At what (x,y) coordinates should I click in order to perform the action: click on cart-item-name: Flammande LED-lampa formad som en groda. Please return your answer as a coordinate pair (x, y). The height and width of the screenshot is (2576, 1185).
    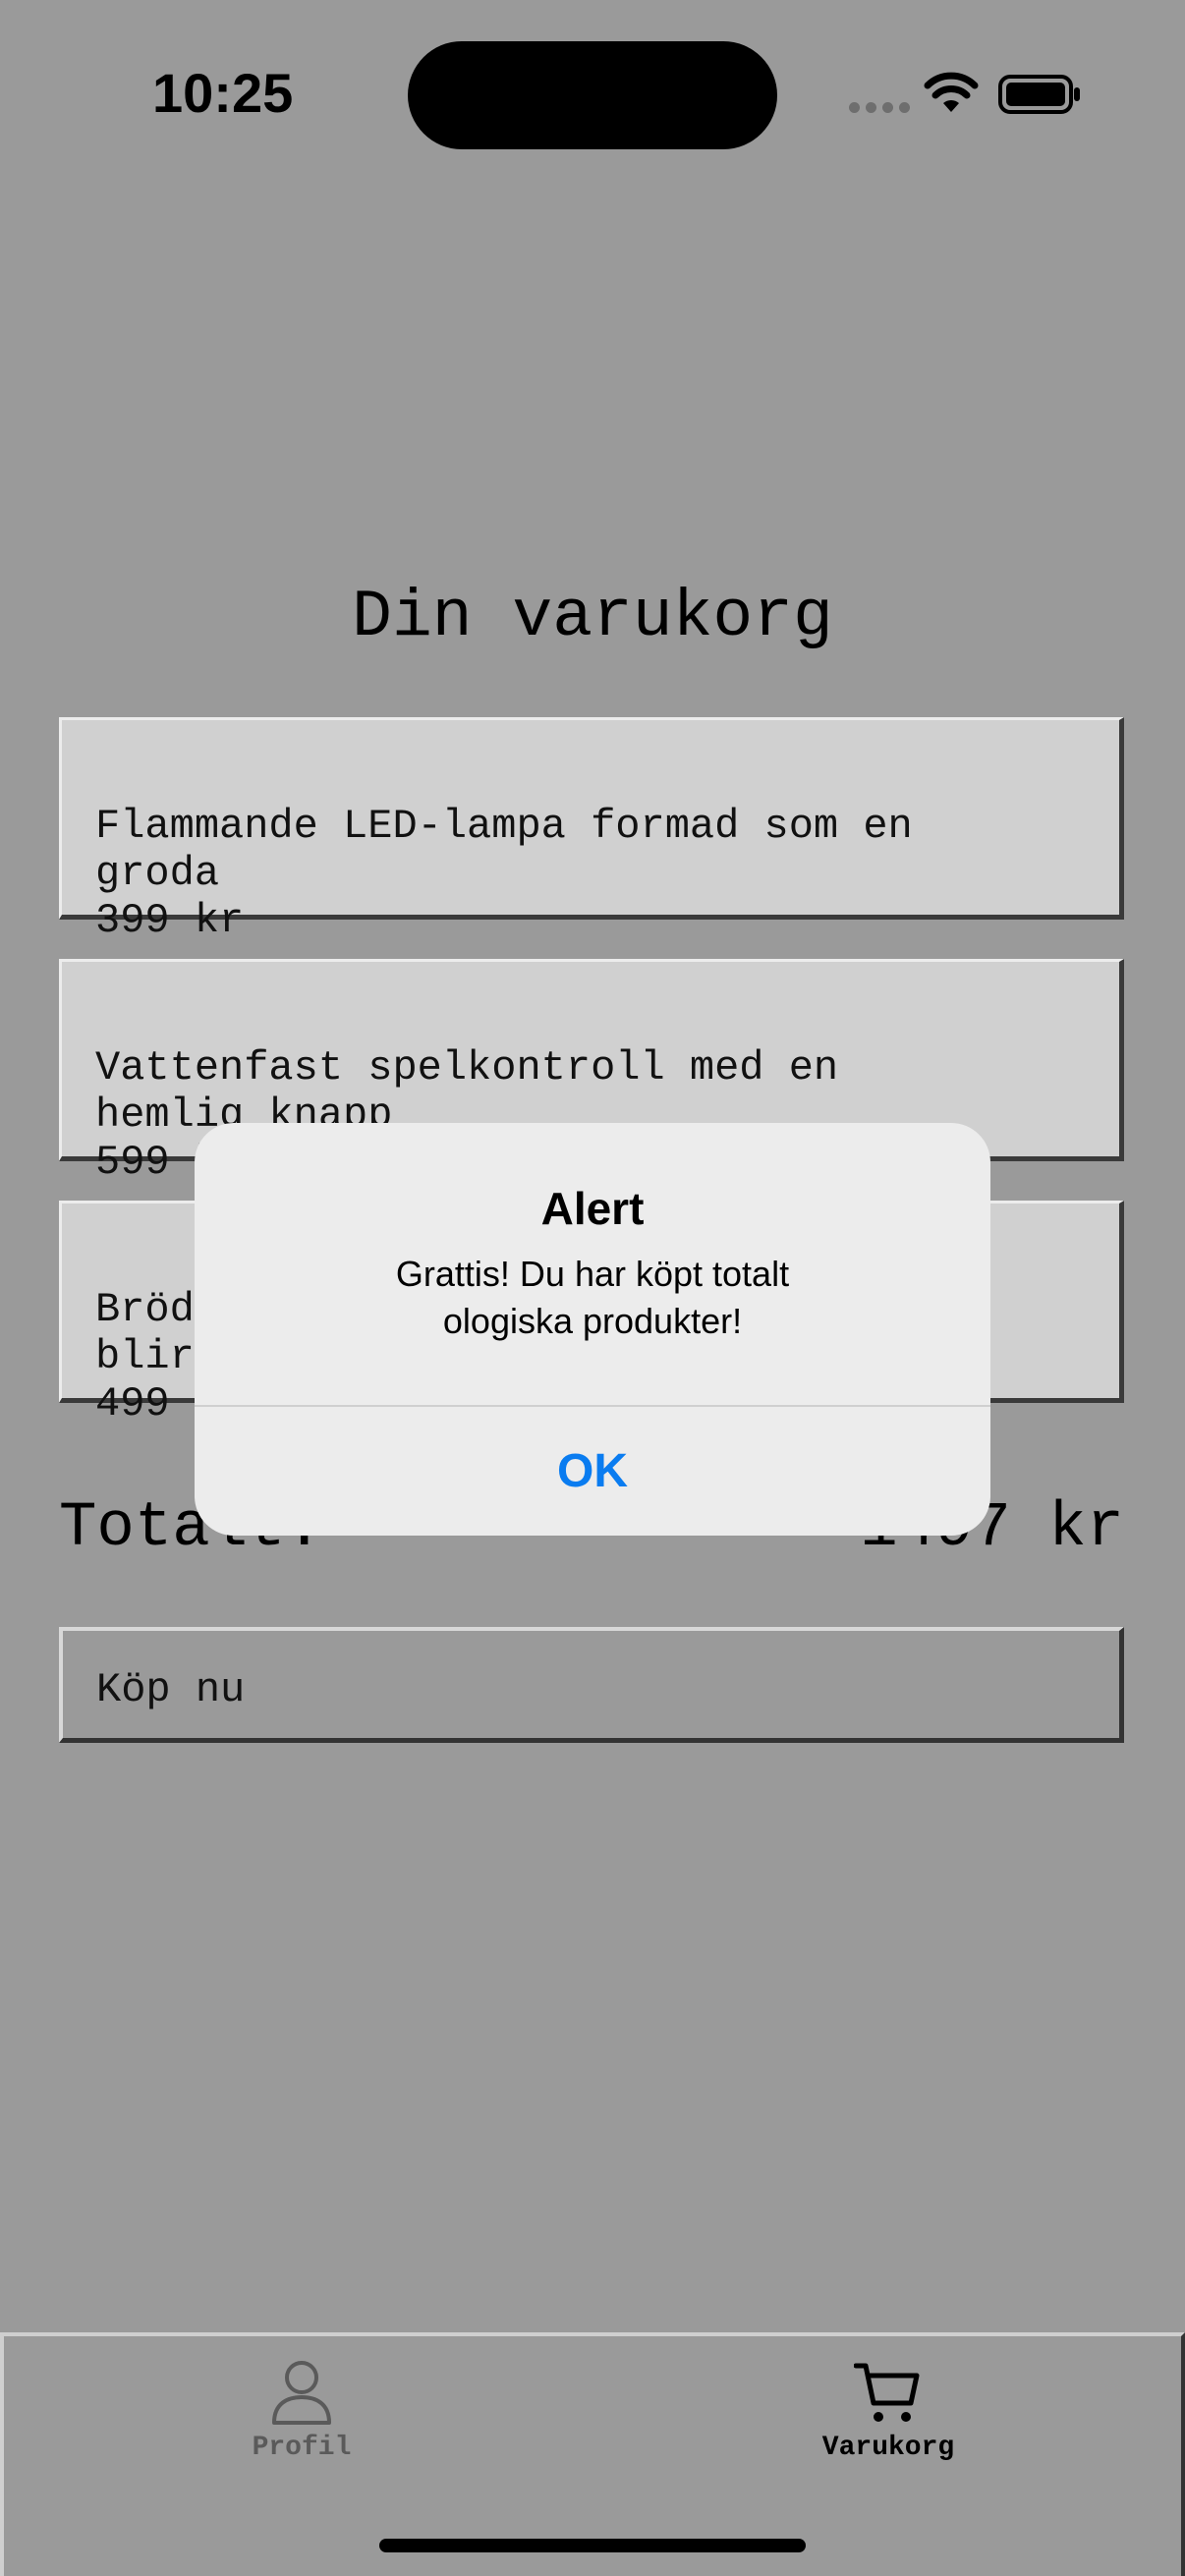
    Looking at the image, I should click on (504, 850).